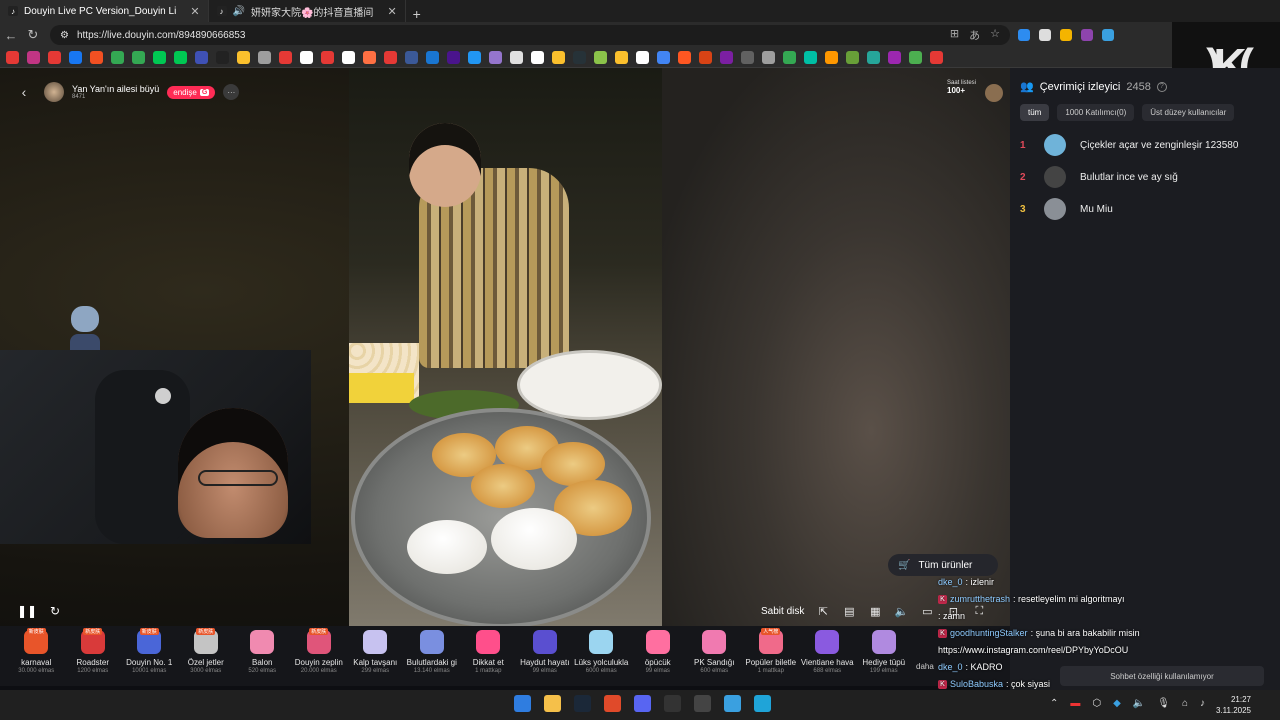 The image size is (1280, 720). What do you see at coordinates (1117, 703) in the screenshot?
I see `tray-app-icon: ◆` at bounding box center [1117, 703].